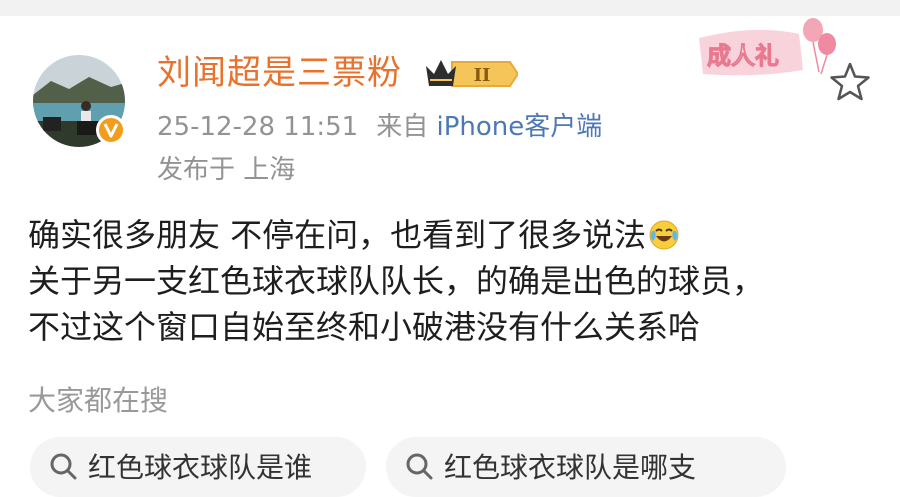  What do you see at coordinates (570, 467) in the screenshot?
I see `search-chip-label: 红色球衣球队是哪支` at bounding box center [570, 467].